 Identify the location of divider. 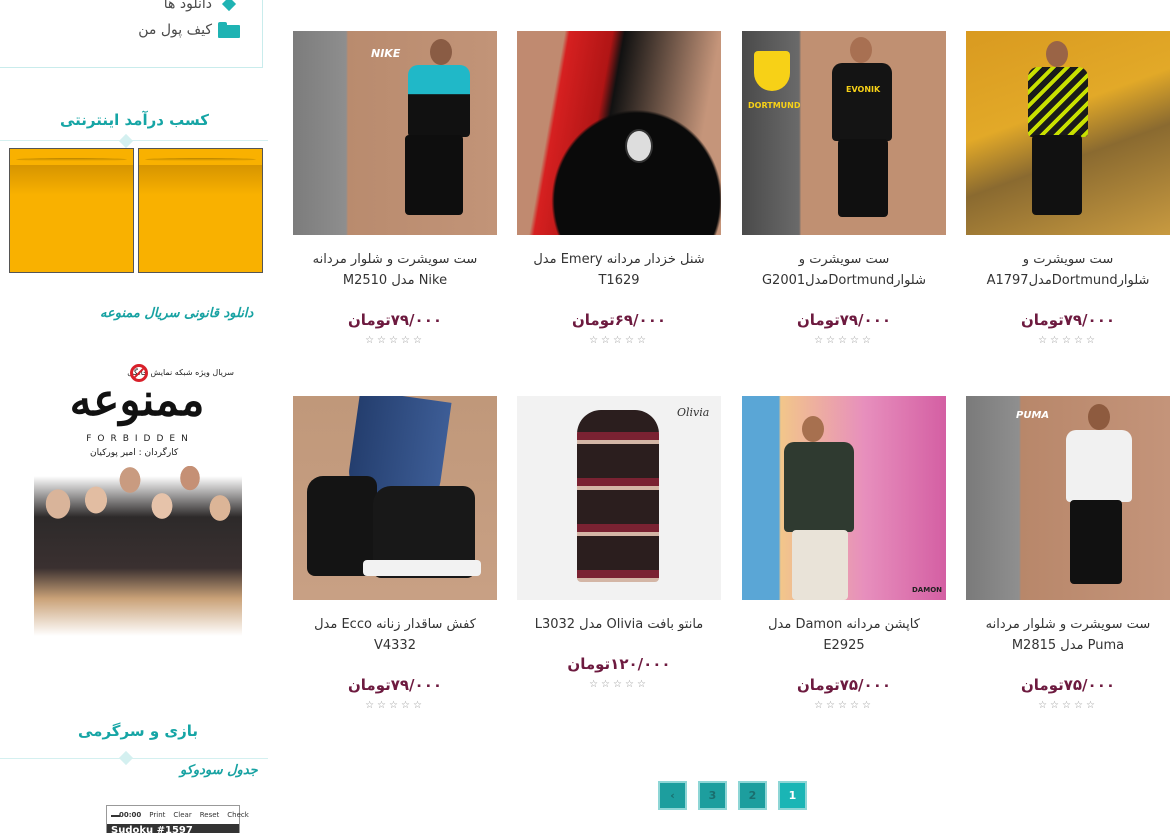
(134, 758).